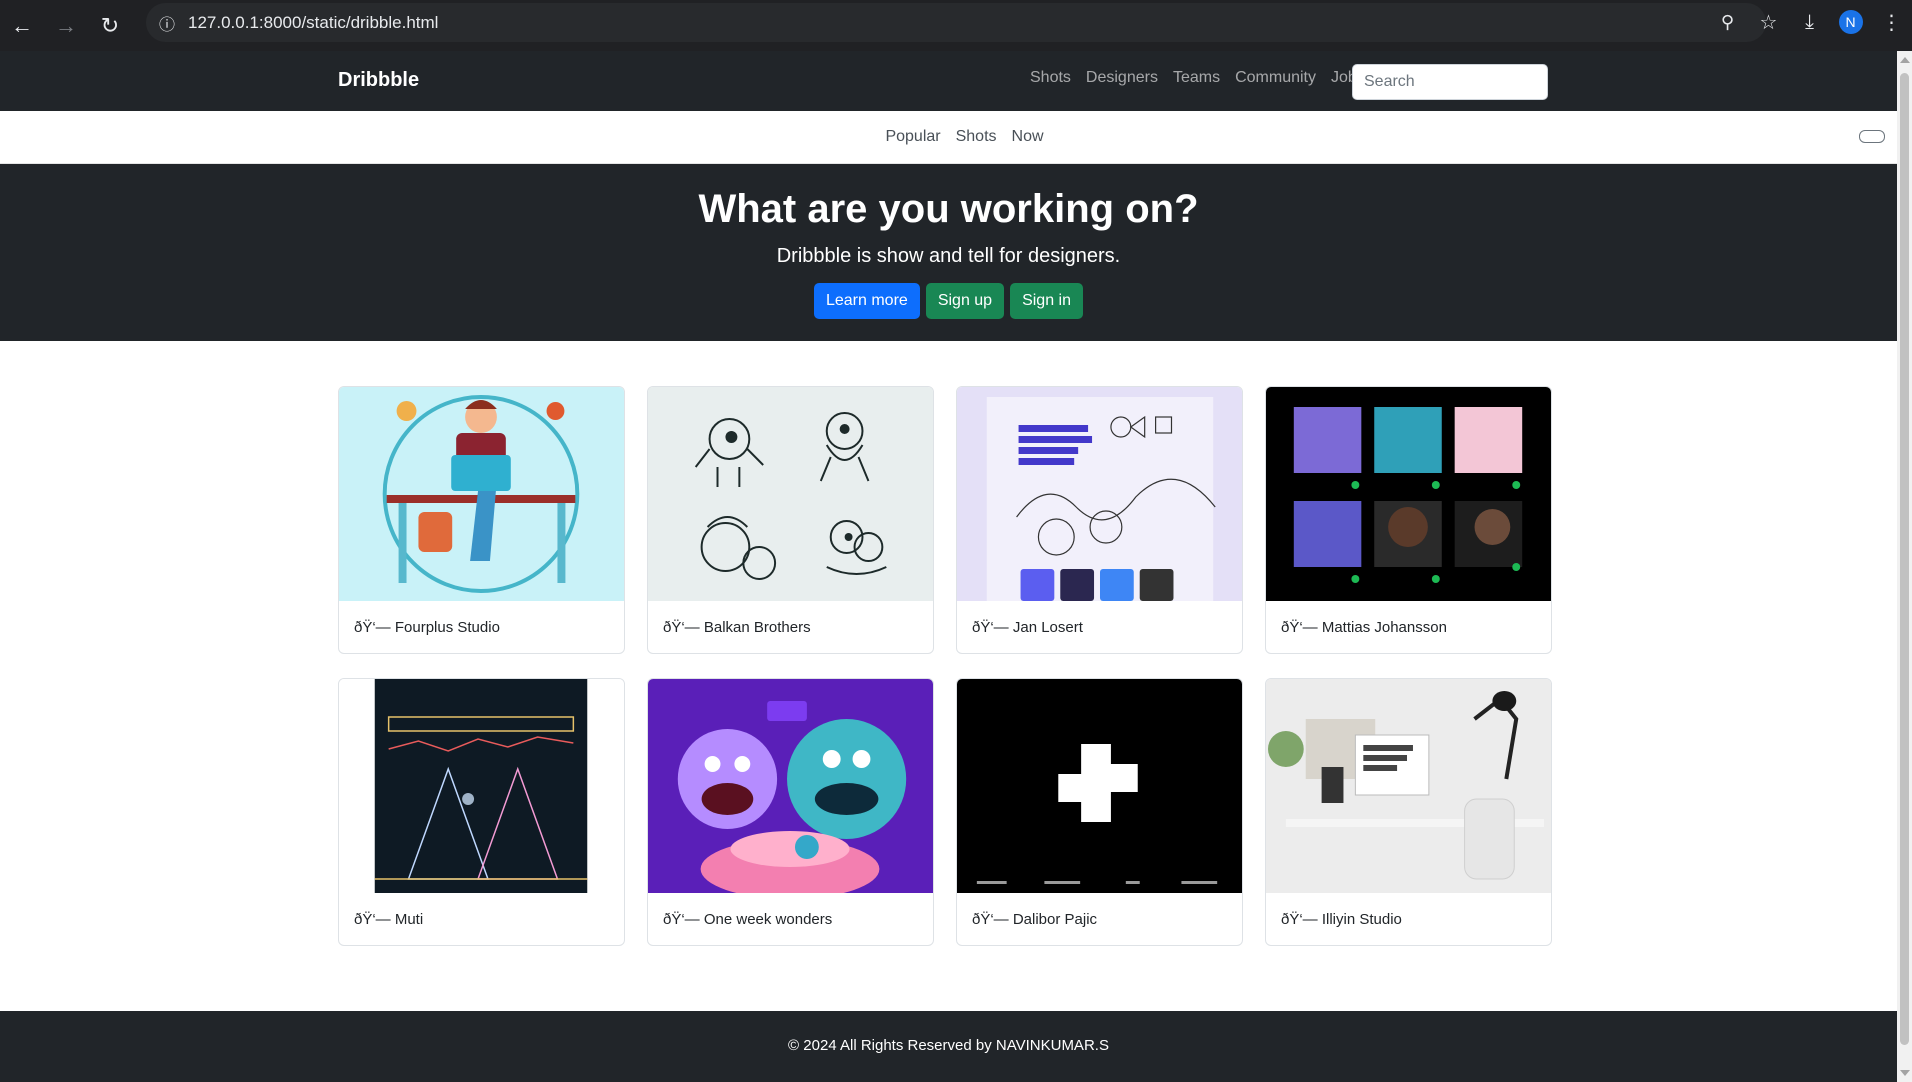 The height and width of the screenshot is (1082, 1912). I want to click on shot-card: ðŸ‘— Balkan Brothers, so click(790, 520).